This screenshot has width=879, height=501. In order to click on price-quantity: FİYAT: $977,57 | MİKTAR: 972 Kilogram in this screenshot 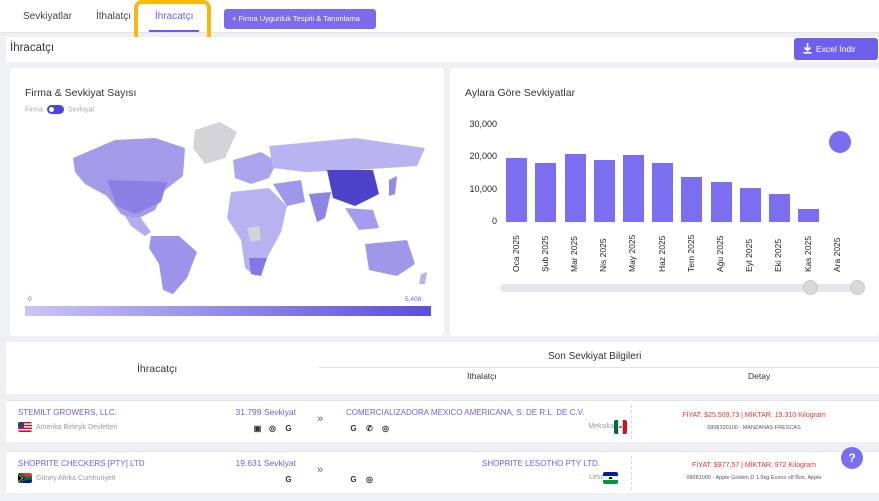, I will do `click(754, 465)`.